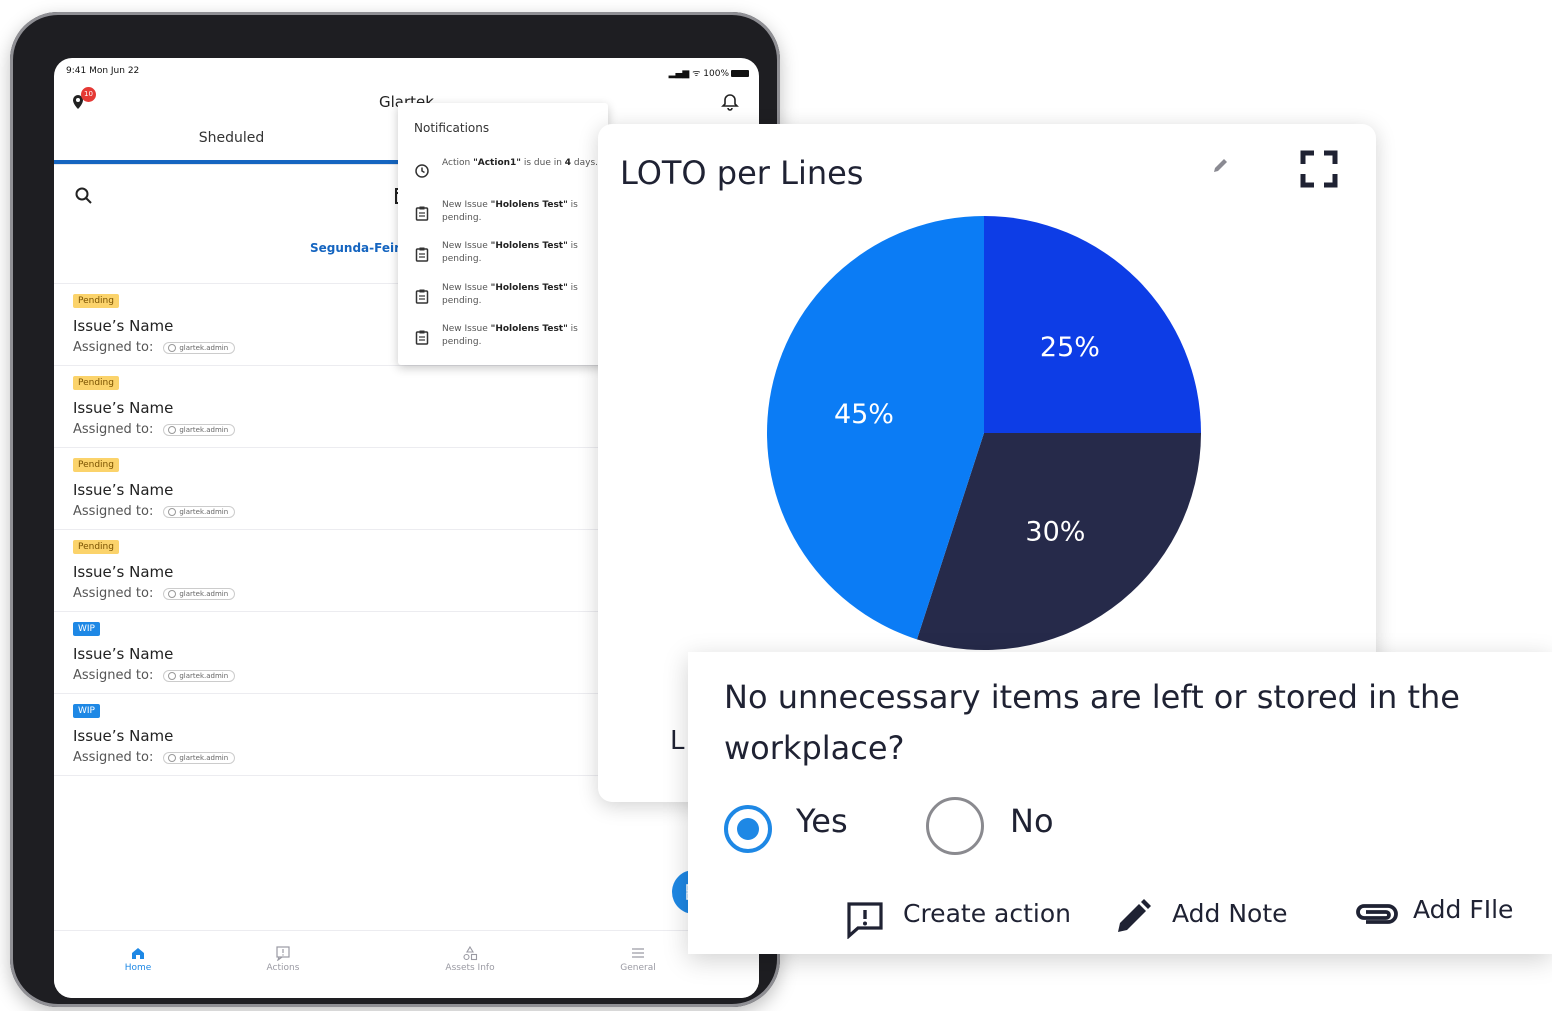 The width and height of the screenshot is (1552, 1011). I want to click on notification-text: Action "Action1" is due in 4 days., so click(522, 163).